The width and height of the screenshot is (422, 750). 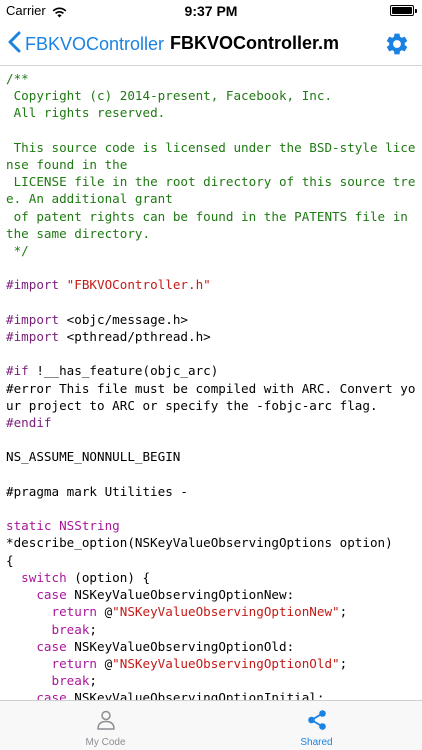 What do you see at coordinates (105, 742) in the screenshot?
I see `tab-my-code-label: My Code` at bounding box center [105, 742].